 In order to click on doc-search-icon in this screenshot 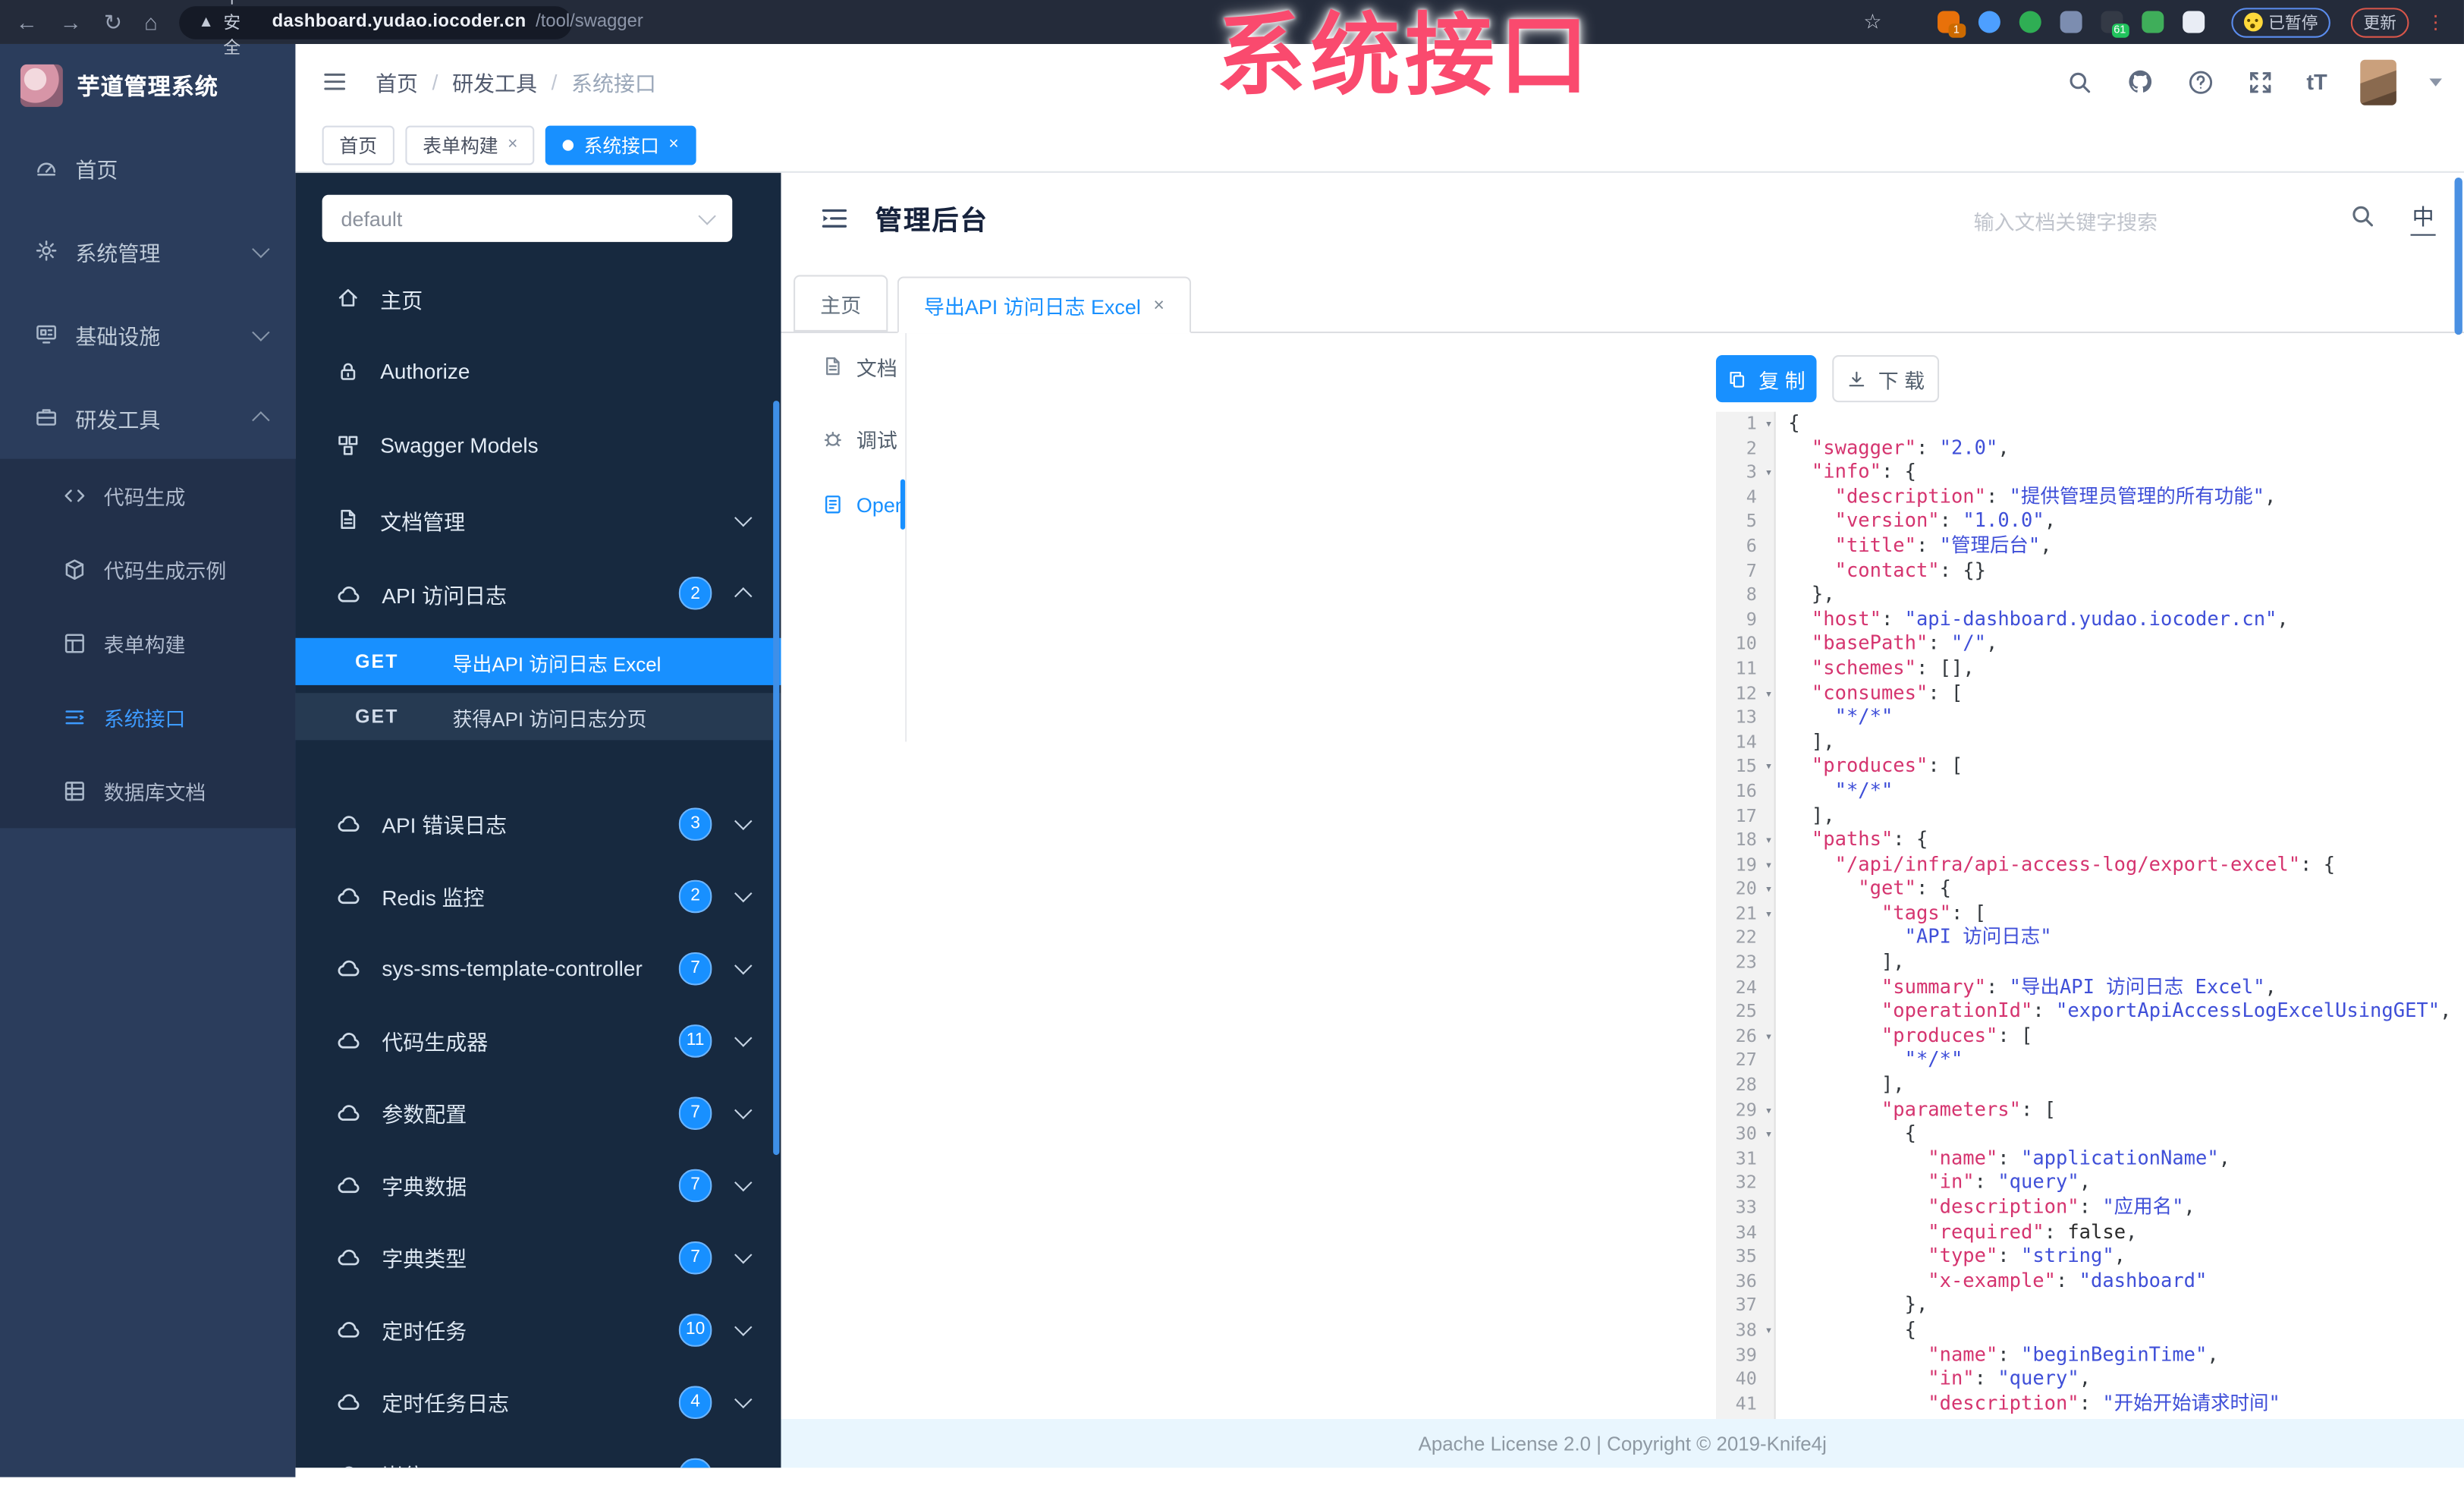, I will do `click(2362, 216)`.